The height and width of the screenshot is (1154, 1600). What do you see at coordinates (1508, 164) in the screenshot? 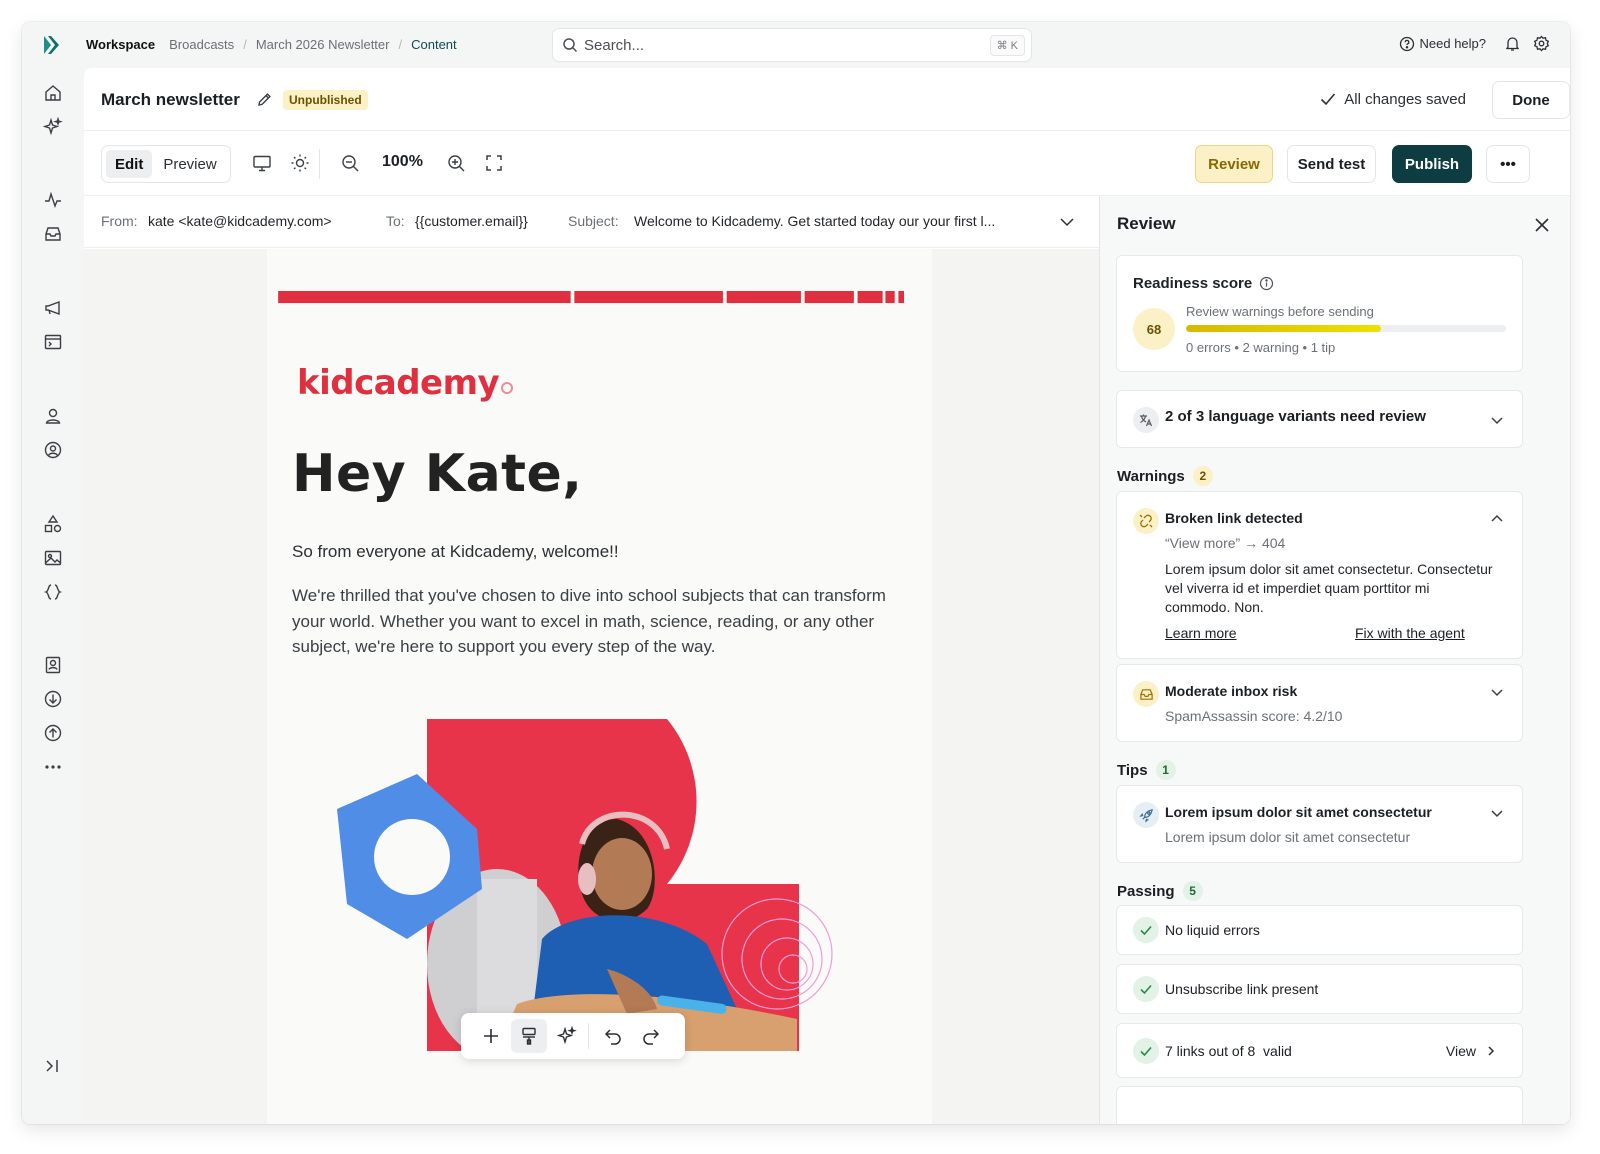
I see `more-options-button: •••` at bounding box center [1508, 164].